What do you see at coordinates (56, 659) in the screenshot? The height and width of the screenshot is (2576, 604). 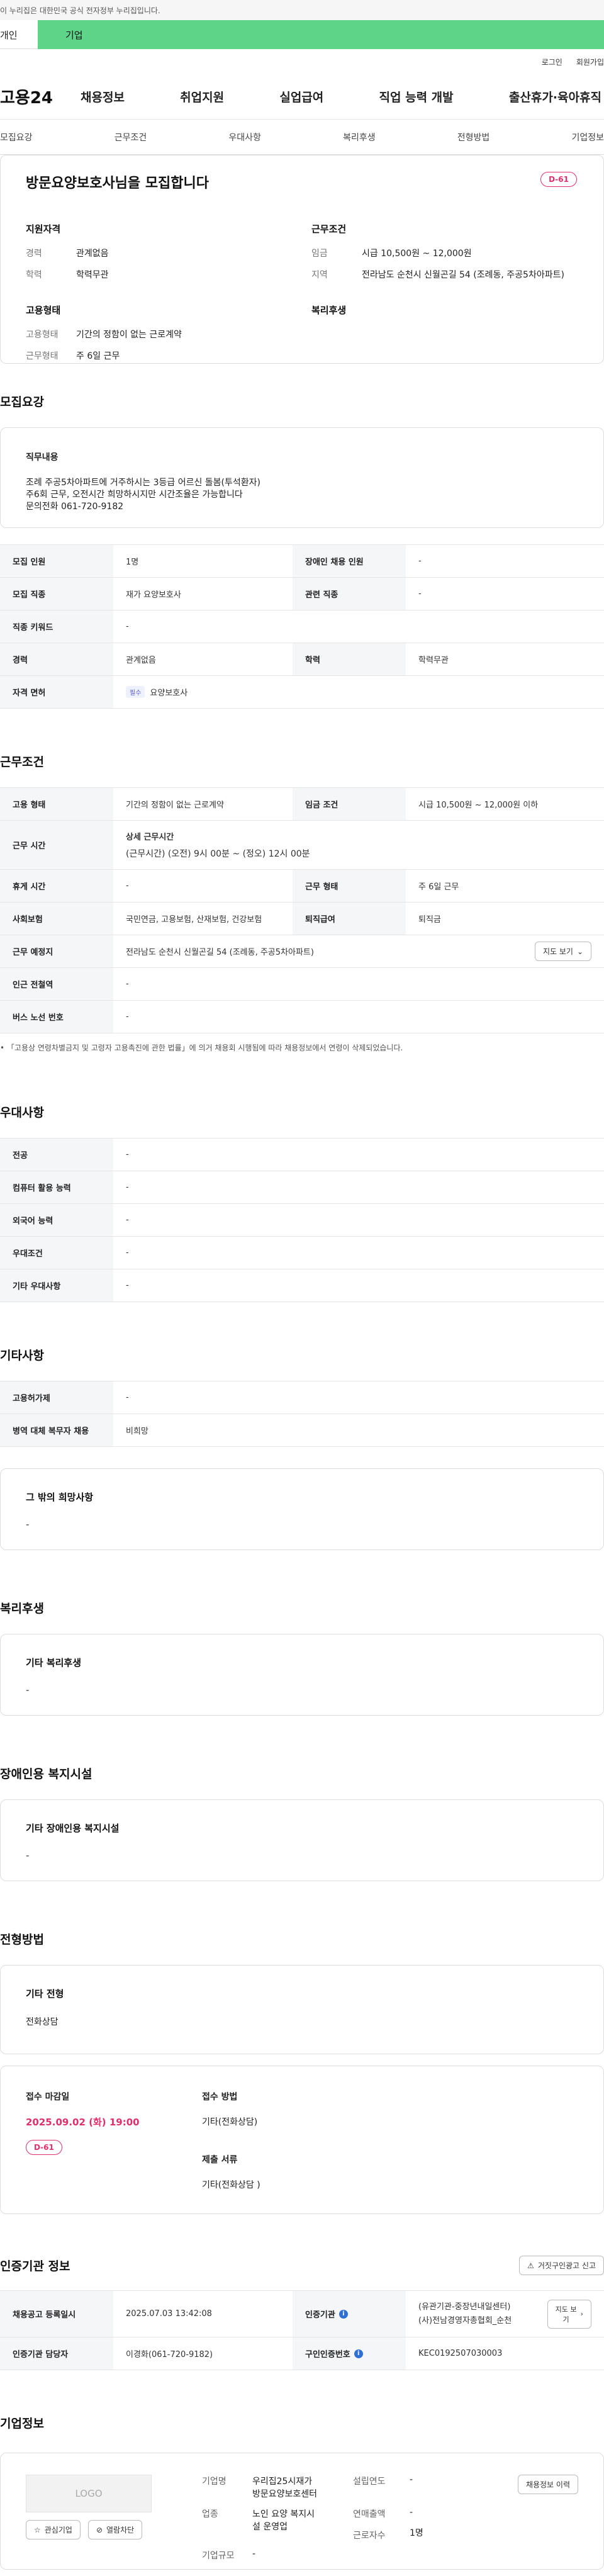 I see `career-label: 경력` at bounding box center [56, 659].